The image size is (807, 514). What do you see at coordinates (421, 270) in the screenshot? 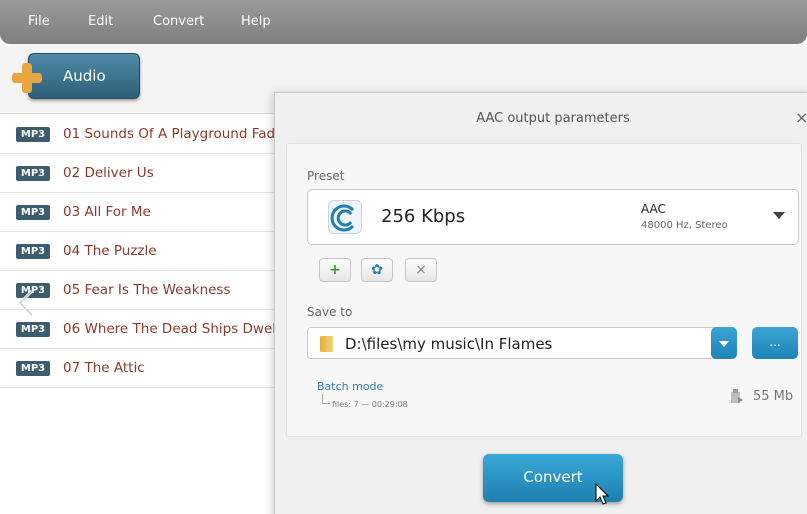
I see `delete-preset-button: ×` at bounding box center [421, 270].